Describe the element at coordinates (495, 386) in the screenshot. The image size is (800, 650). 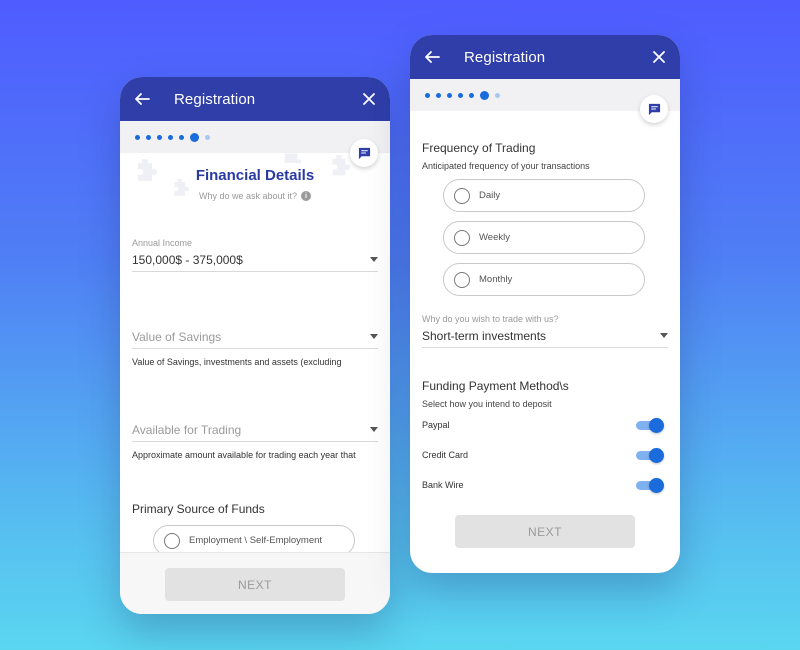
I see `funding-title: Funding Payment Method\s` at that location.